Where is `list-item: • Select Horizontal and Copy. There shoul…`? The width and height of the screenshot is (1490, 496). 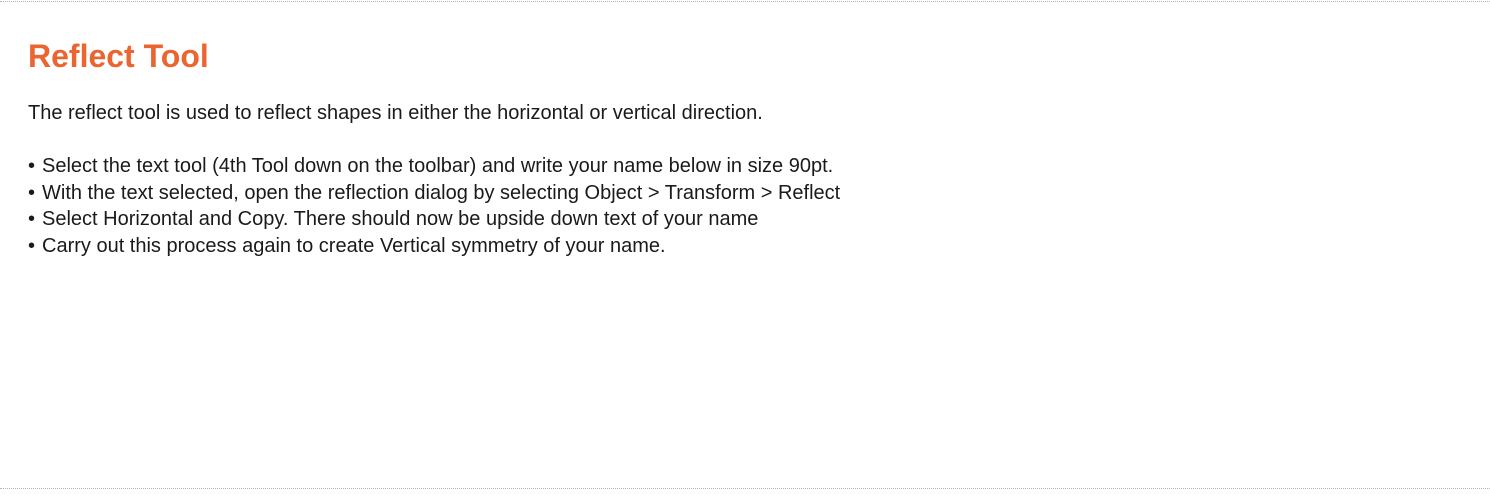 list-item: • Select Horizontal and Copy. There shoul… is located at coordinates (434, 219).